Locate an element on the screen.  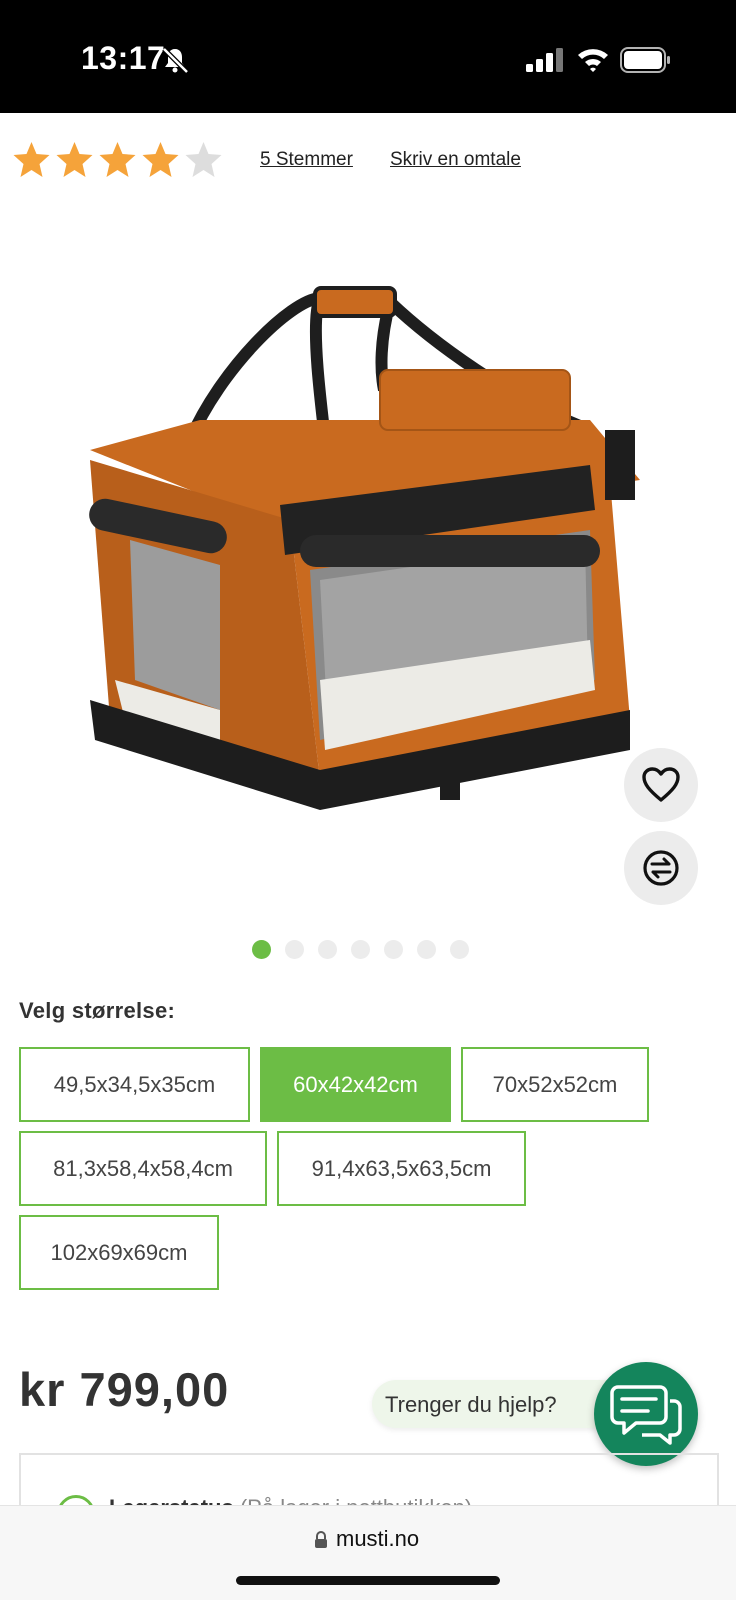
chat-icon is located at coordinates (646, 1415).